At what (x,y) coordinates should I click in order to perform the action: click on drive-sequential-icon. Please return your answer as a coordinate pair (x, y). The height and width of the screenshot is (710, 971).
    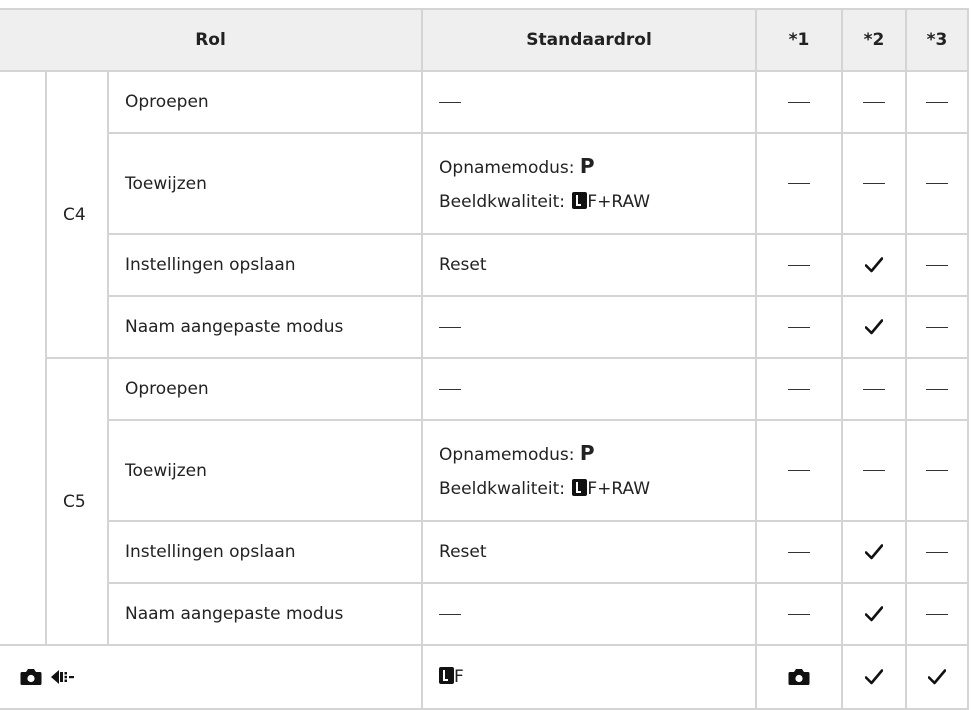
    Looking at the image, I should click on (62, 677).